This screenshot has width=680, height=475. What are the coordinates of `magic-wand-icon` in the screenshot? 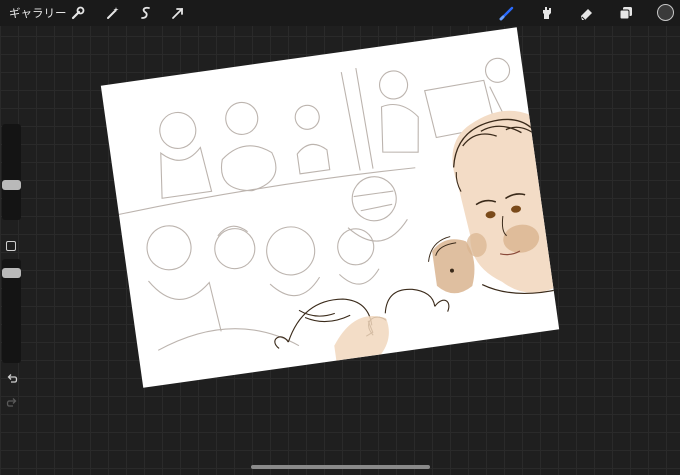 It's located at (113, 13).